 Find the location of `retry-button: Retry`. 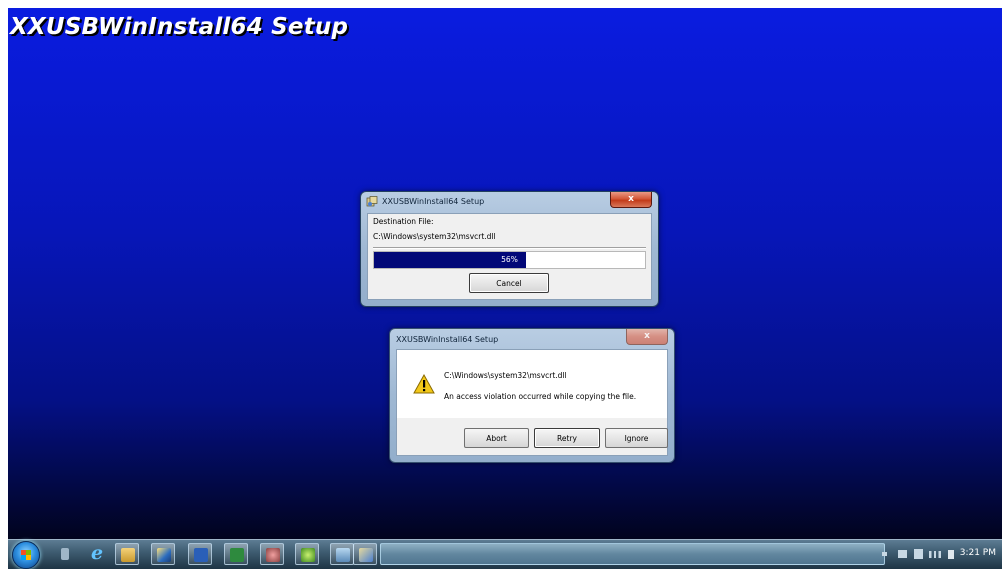

retry-button: Retry is located at coordinates (567, 438).